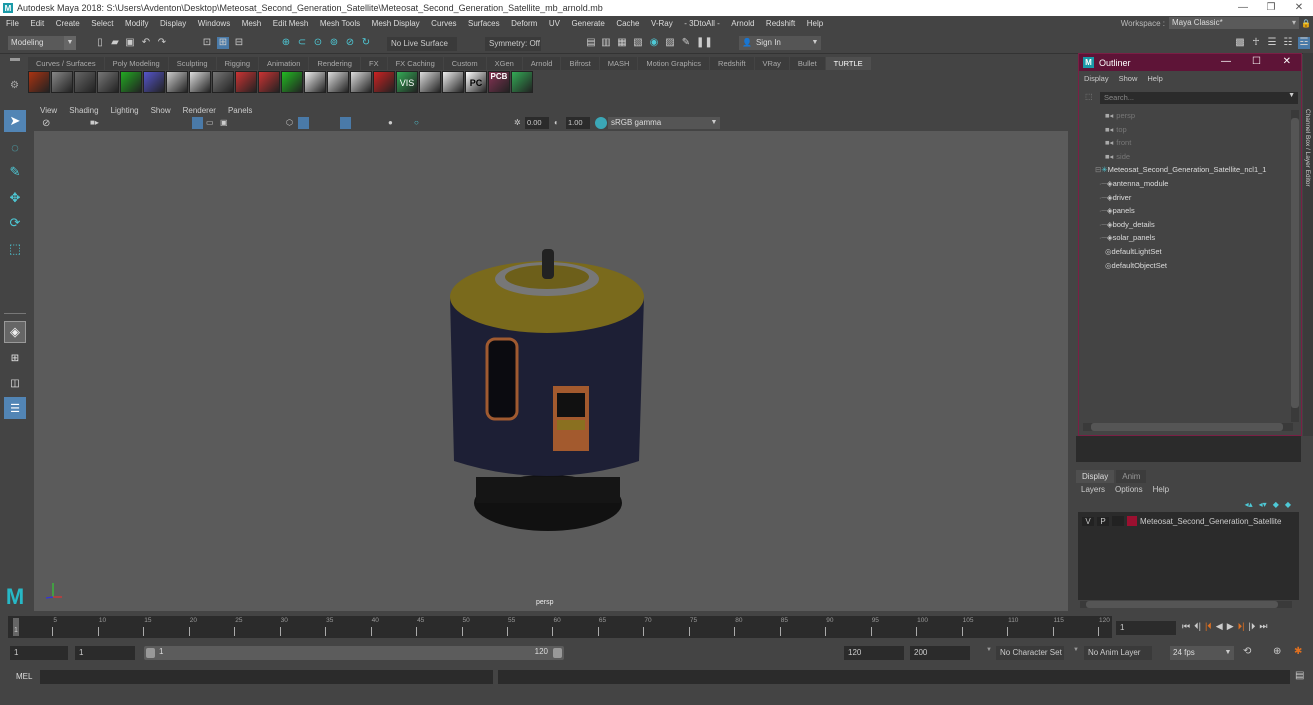  Describe the element at coordinates (66, 63) in the screenshot. I see `shelf-tab-curves-surfaces: Curves / Surfaces` at that location.